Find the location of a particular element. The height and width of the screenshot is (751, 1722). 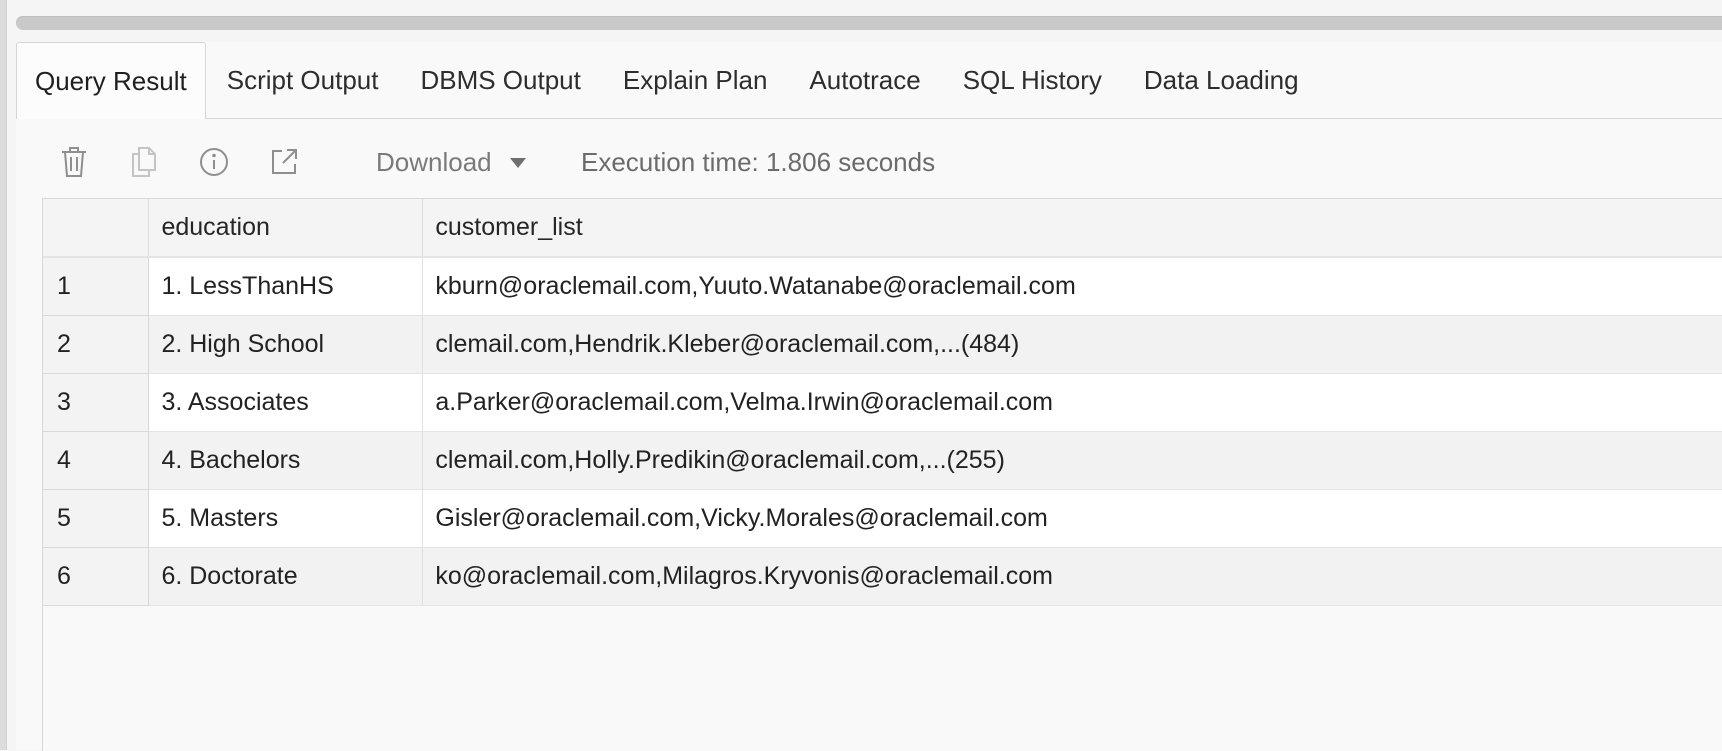

download-dropdown: Download is located at coordinates (451, 162).